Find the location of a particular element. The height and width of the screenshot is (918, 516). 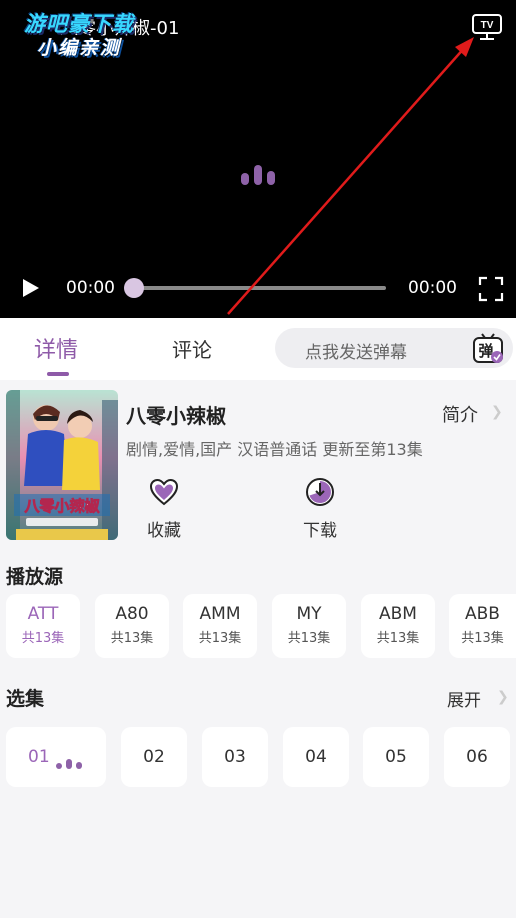

episode-number: 04 is located at coordinates (316, 757).